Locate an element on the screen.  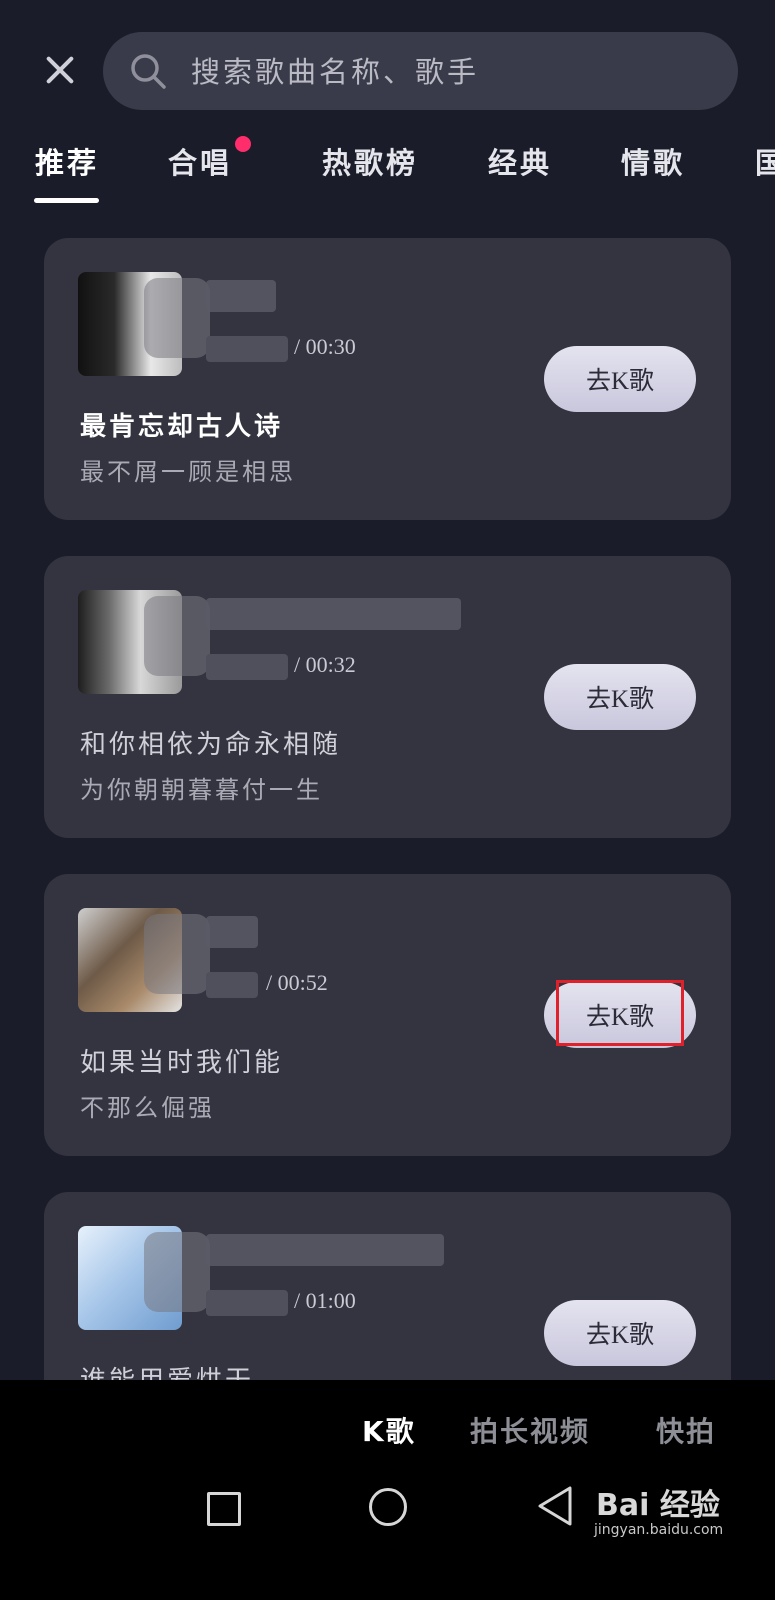
tab-active-indicator is located at coordinates (66, 200).